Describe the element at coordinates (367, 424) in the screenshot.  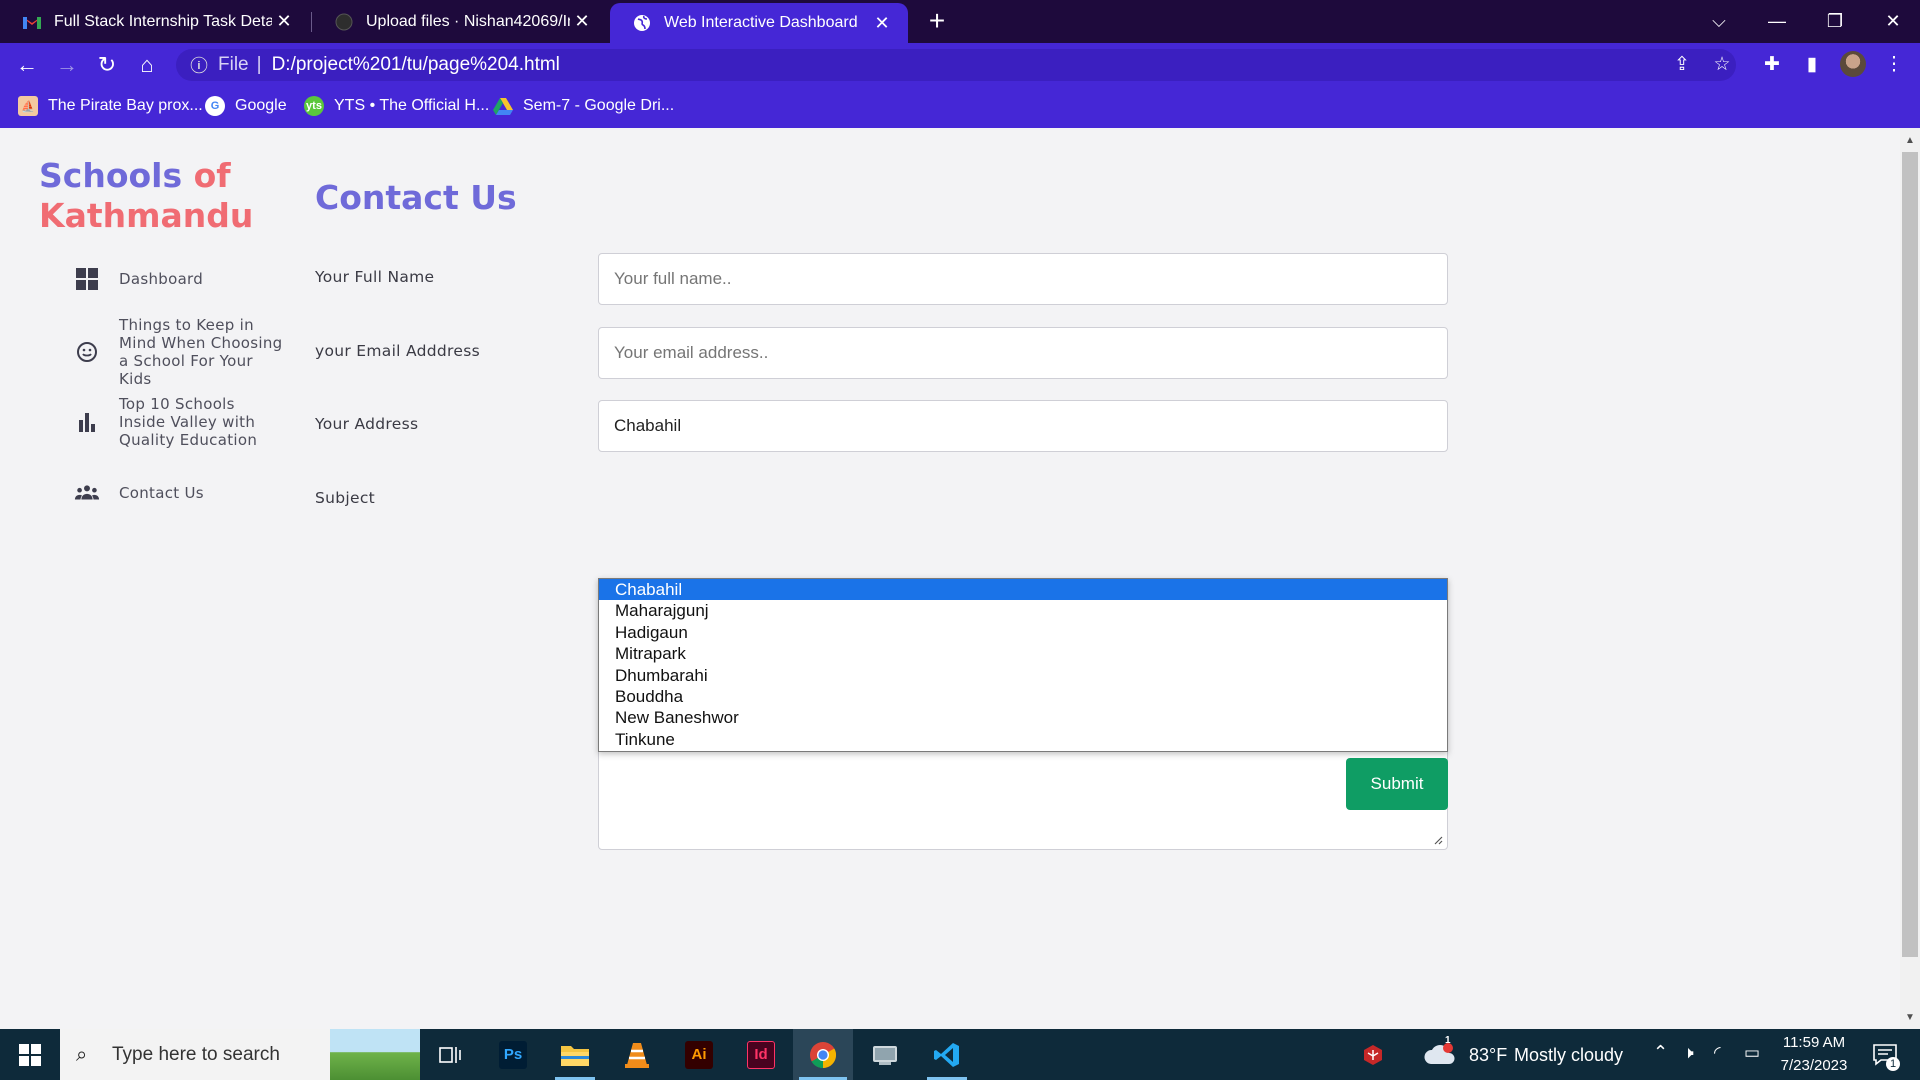
I see `address-label: Your Address` at that location.